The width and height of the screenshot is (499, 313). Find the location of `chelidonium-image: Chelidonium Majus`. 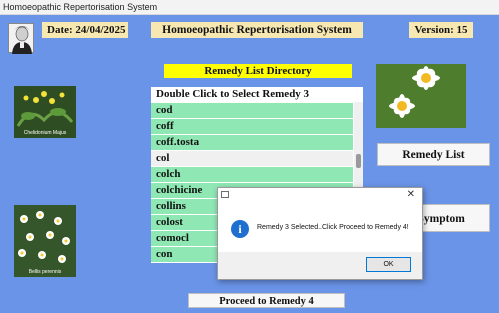

chelidonium-image: Chelidonium Majus is located at coordinates (45, 112).